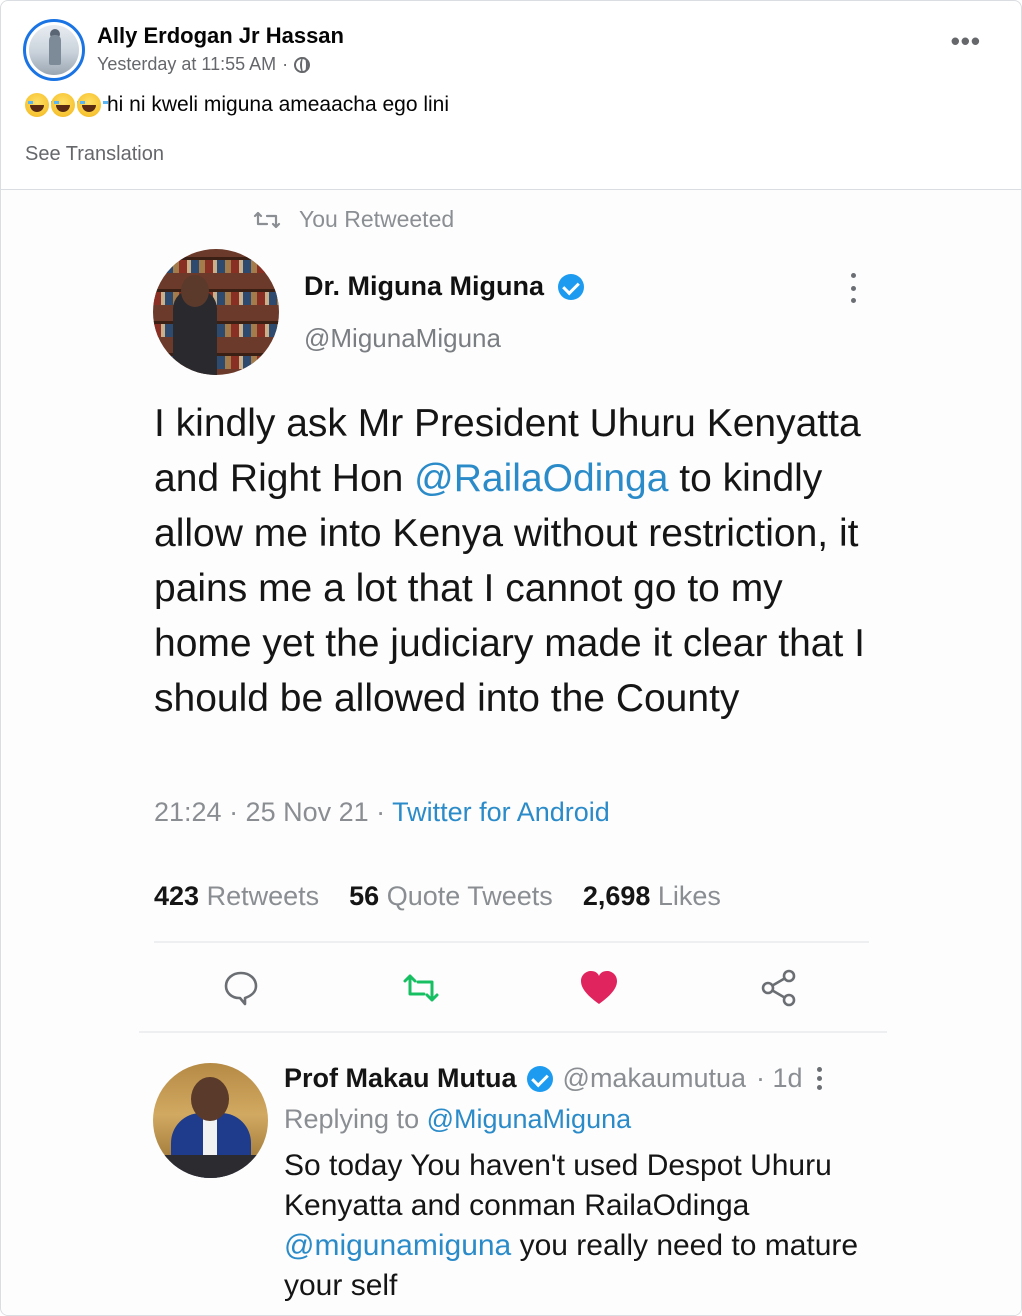  What do you see at coordinates (529, 1119) in the screenshot?
I see `replying-to-handle: @MigunaMiguna` at bounding box center [529, 1119].